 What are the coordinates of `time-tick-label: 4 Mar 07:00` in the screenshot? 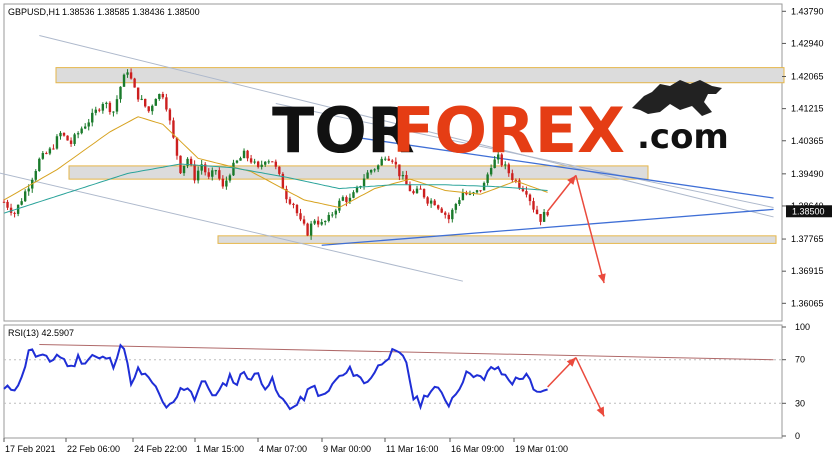 It's located at (283, 449).